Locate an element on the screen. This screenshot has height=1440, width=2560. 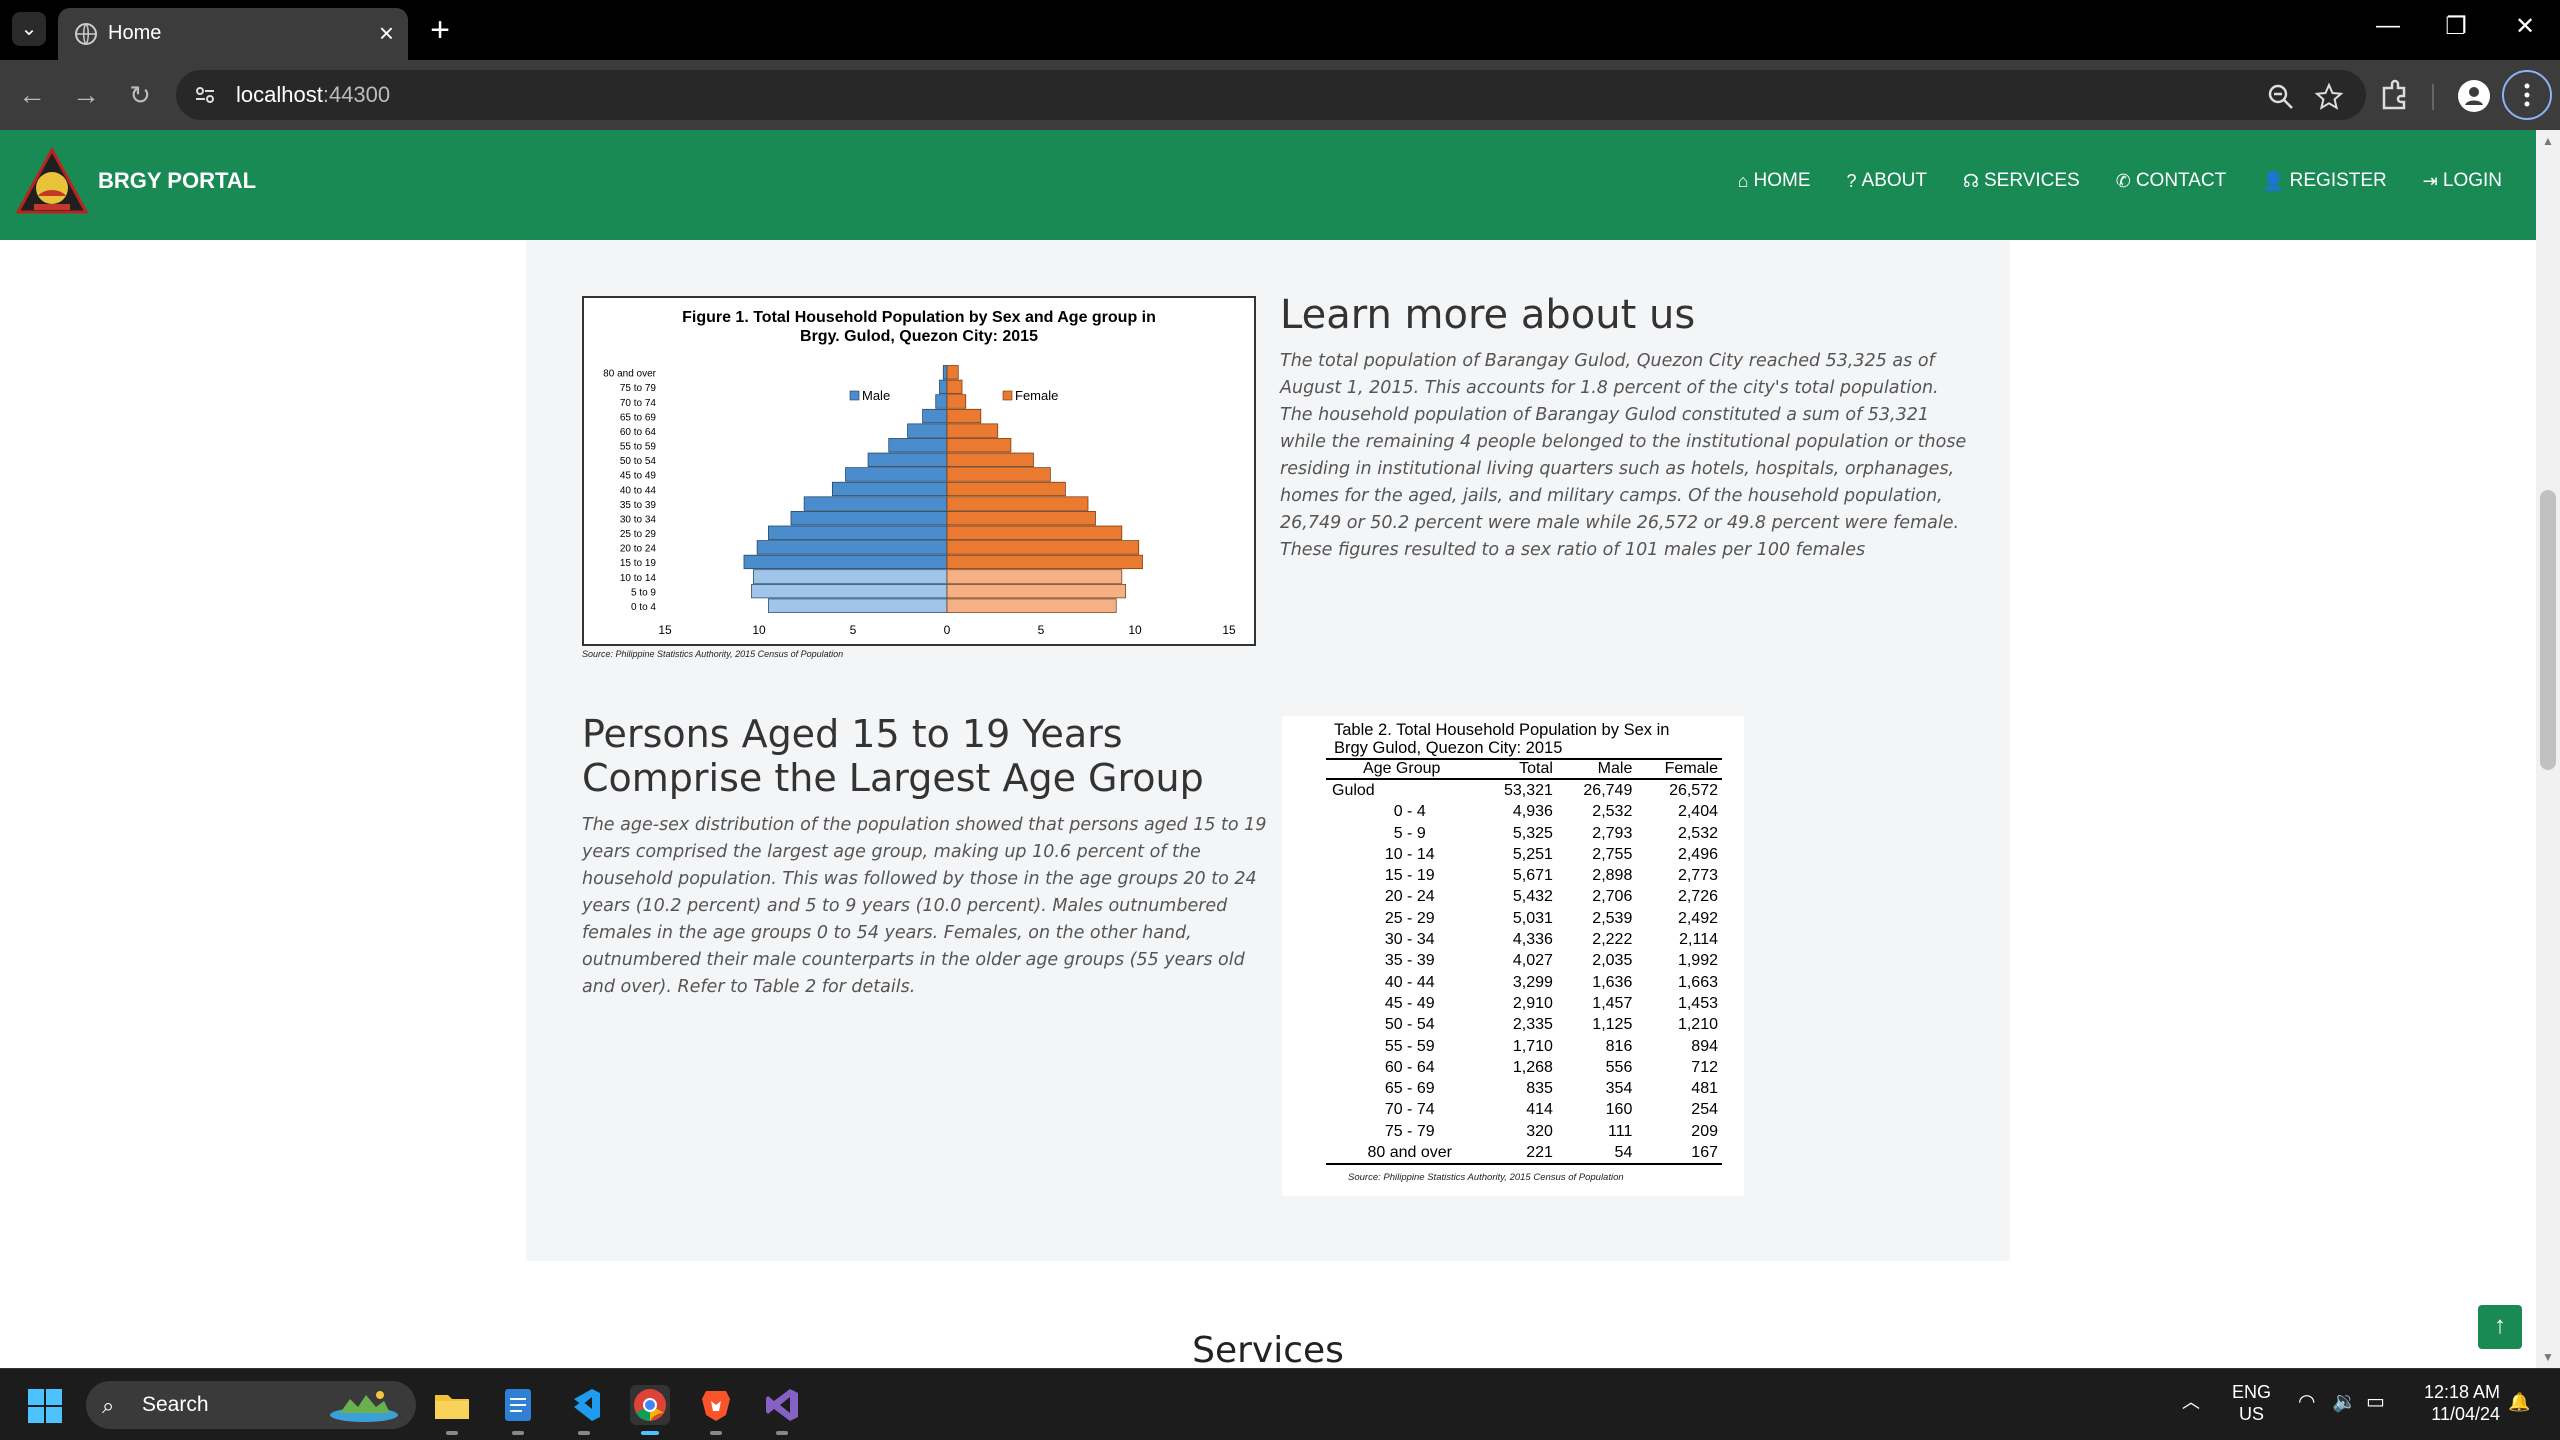
scroll-down-arrow-icon: ▼ is located at coordinates (2548, 1357).